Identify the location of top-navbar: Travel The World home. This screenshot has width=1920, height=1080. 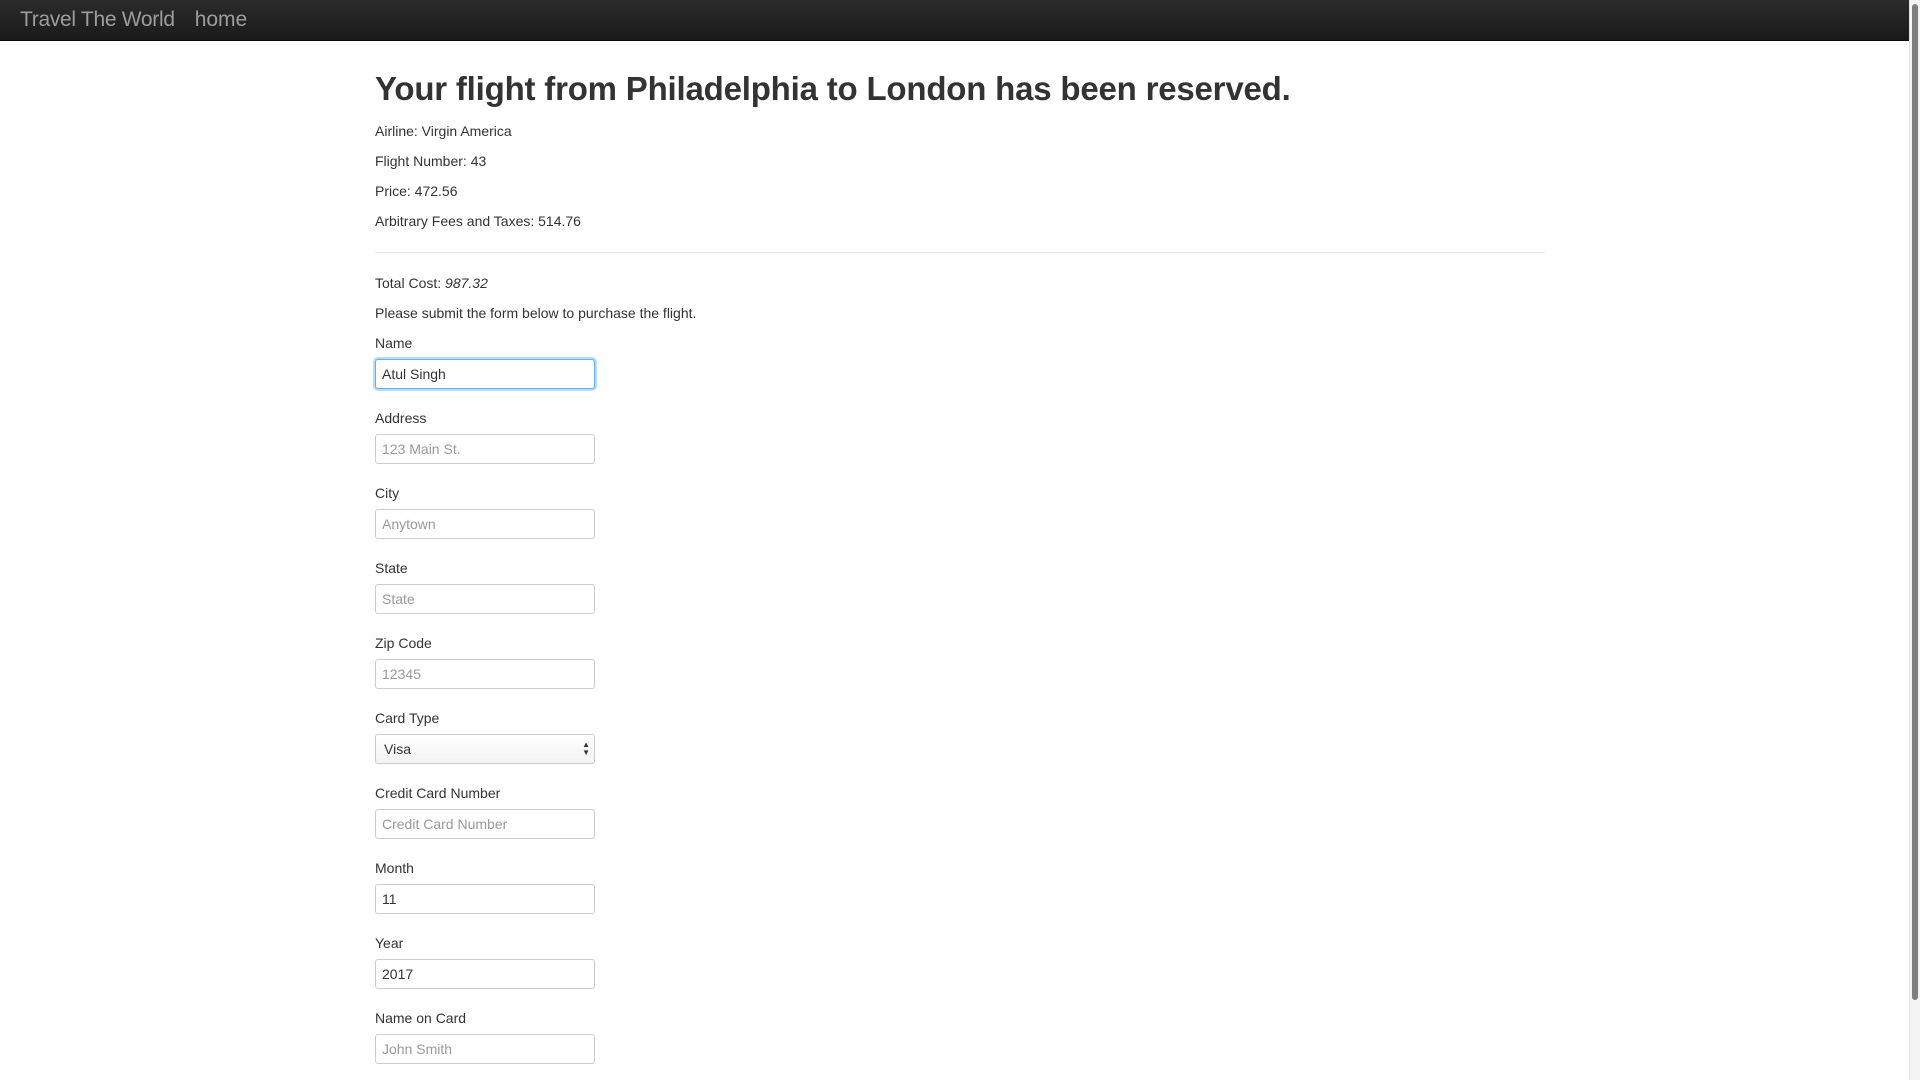
(958, 20).